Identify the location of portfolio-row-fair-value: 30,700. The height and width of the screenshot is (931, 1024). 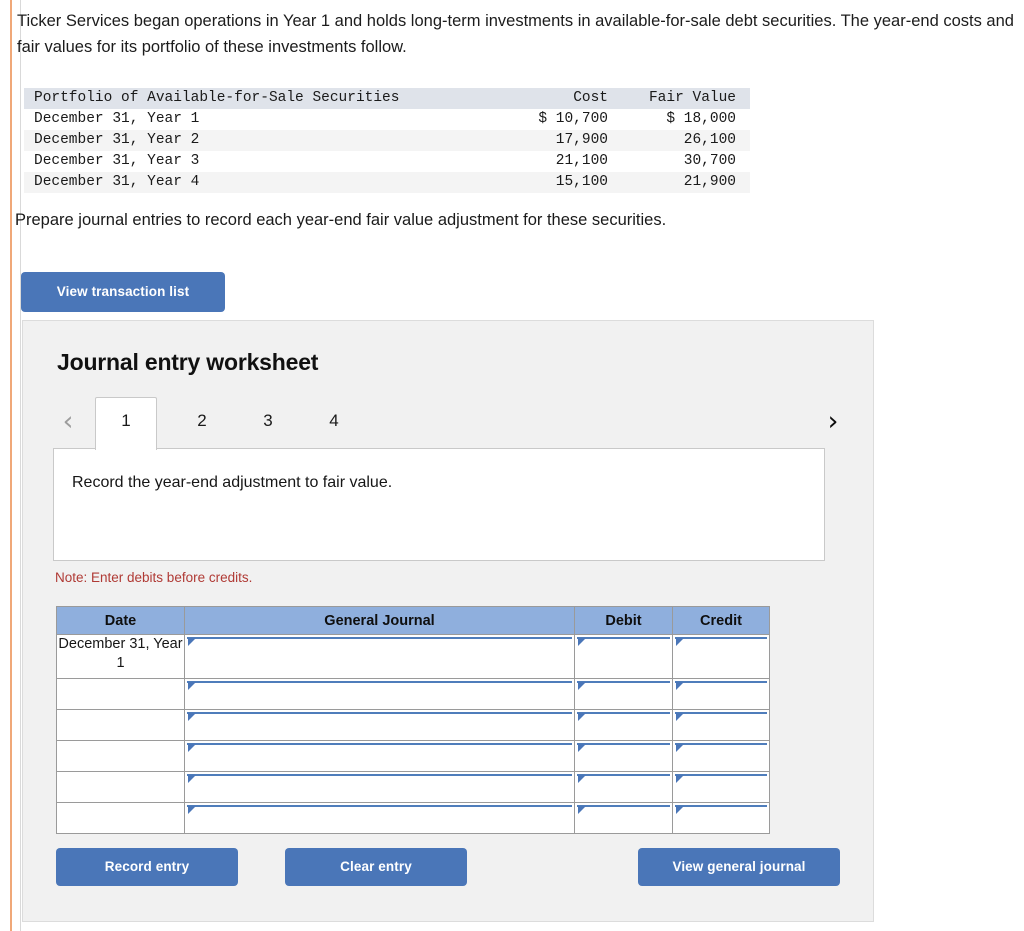
(709, 161).